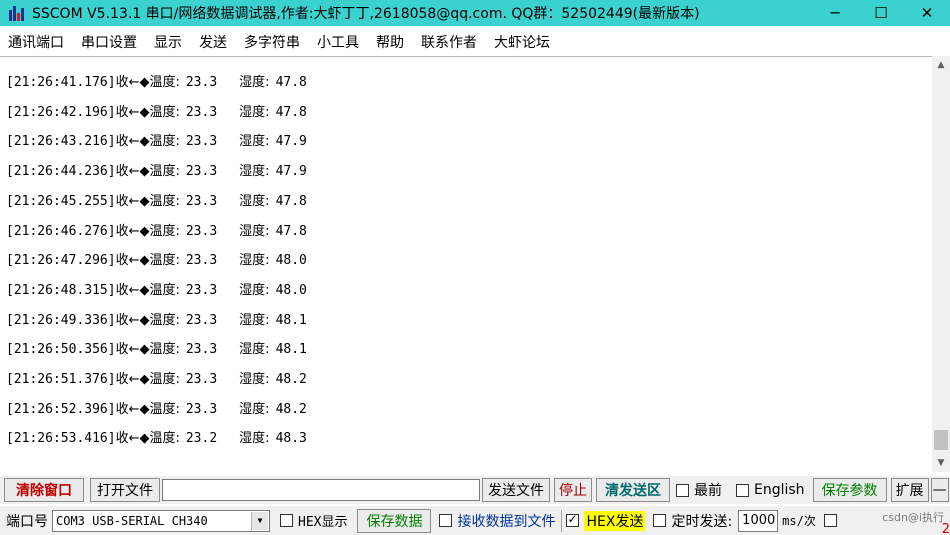 Image resolution: width=950 pixels, height=535 pixels. Describe the element at coordinates (522, 42) in the screenshot. I see `menu-forum: 大虾论坛` at that location.